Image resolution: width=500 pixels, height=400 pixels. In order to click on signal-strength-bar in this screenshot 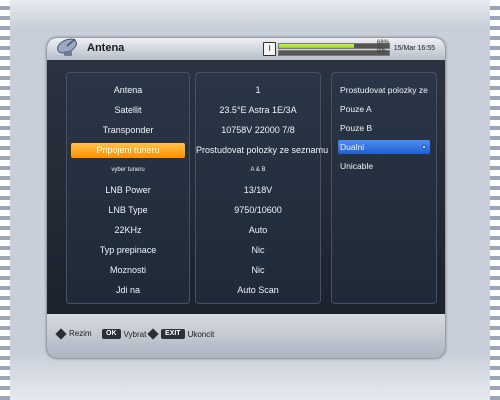, I will do `click(334, 46)`.